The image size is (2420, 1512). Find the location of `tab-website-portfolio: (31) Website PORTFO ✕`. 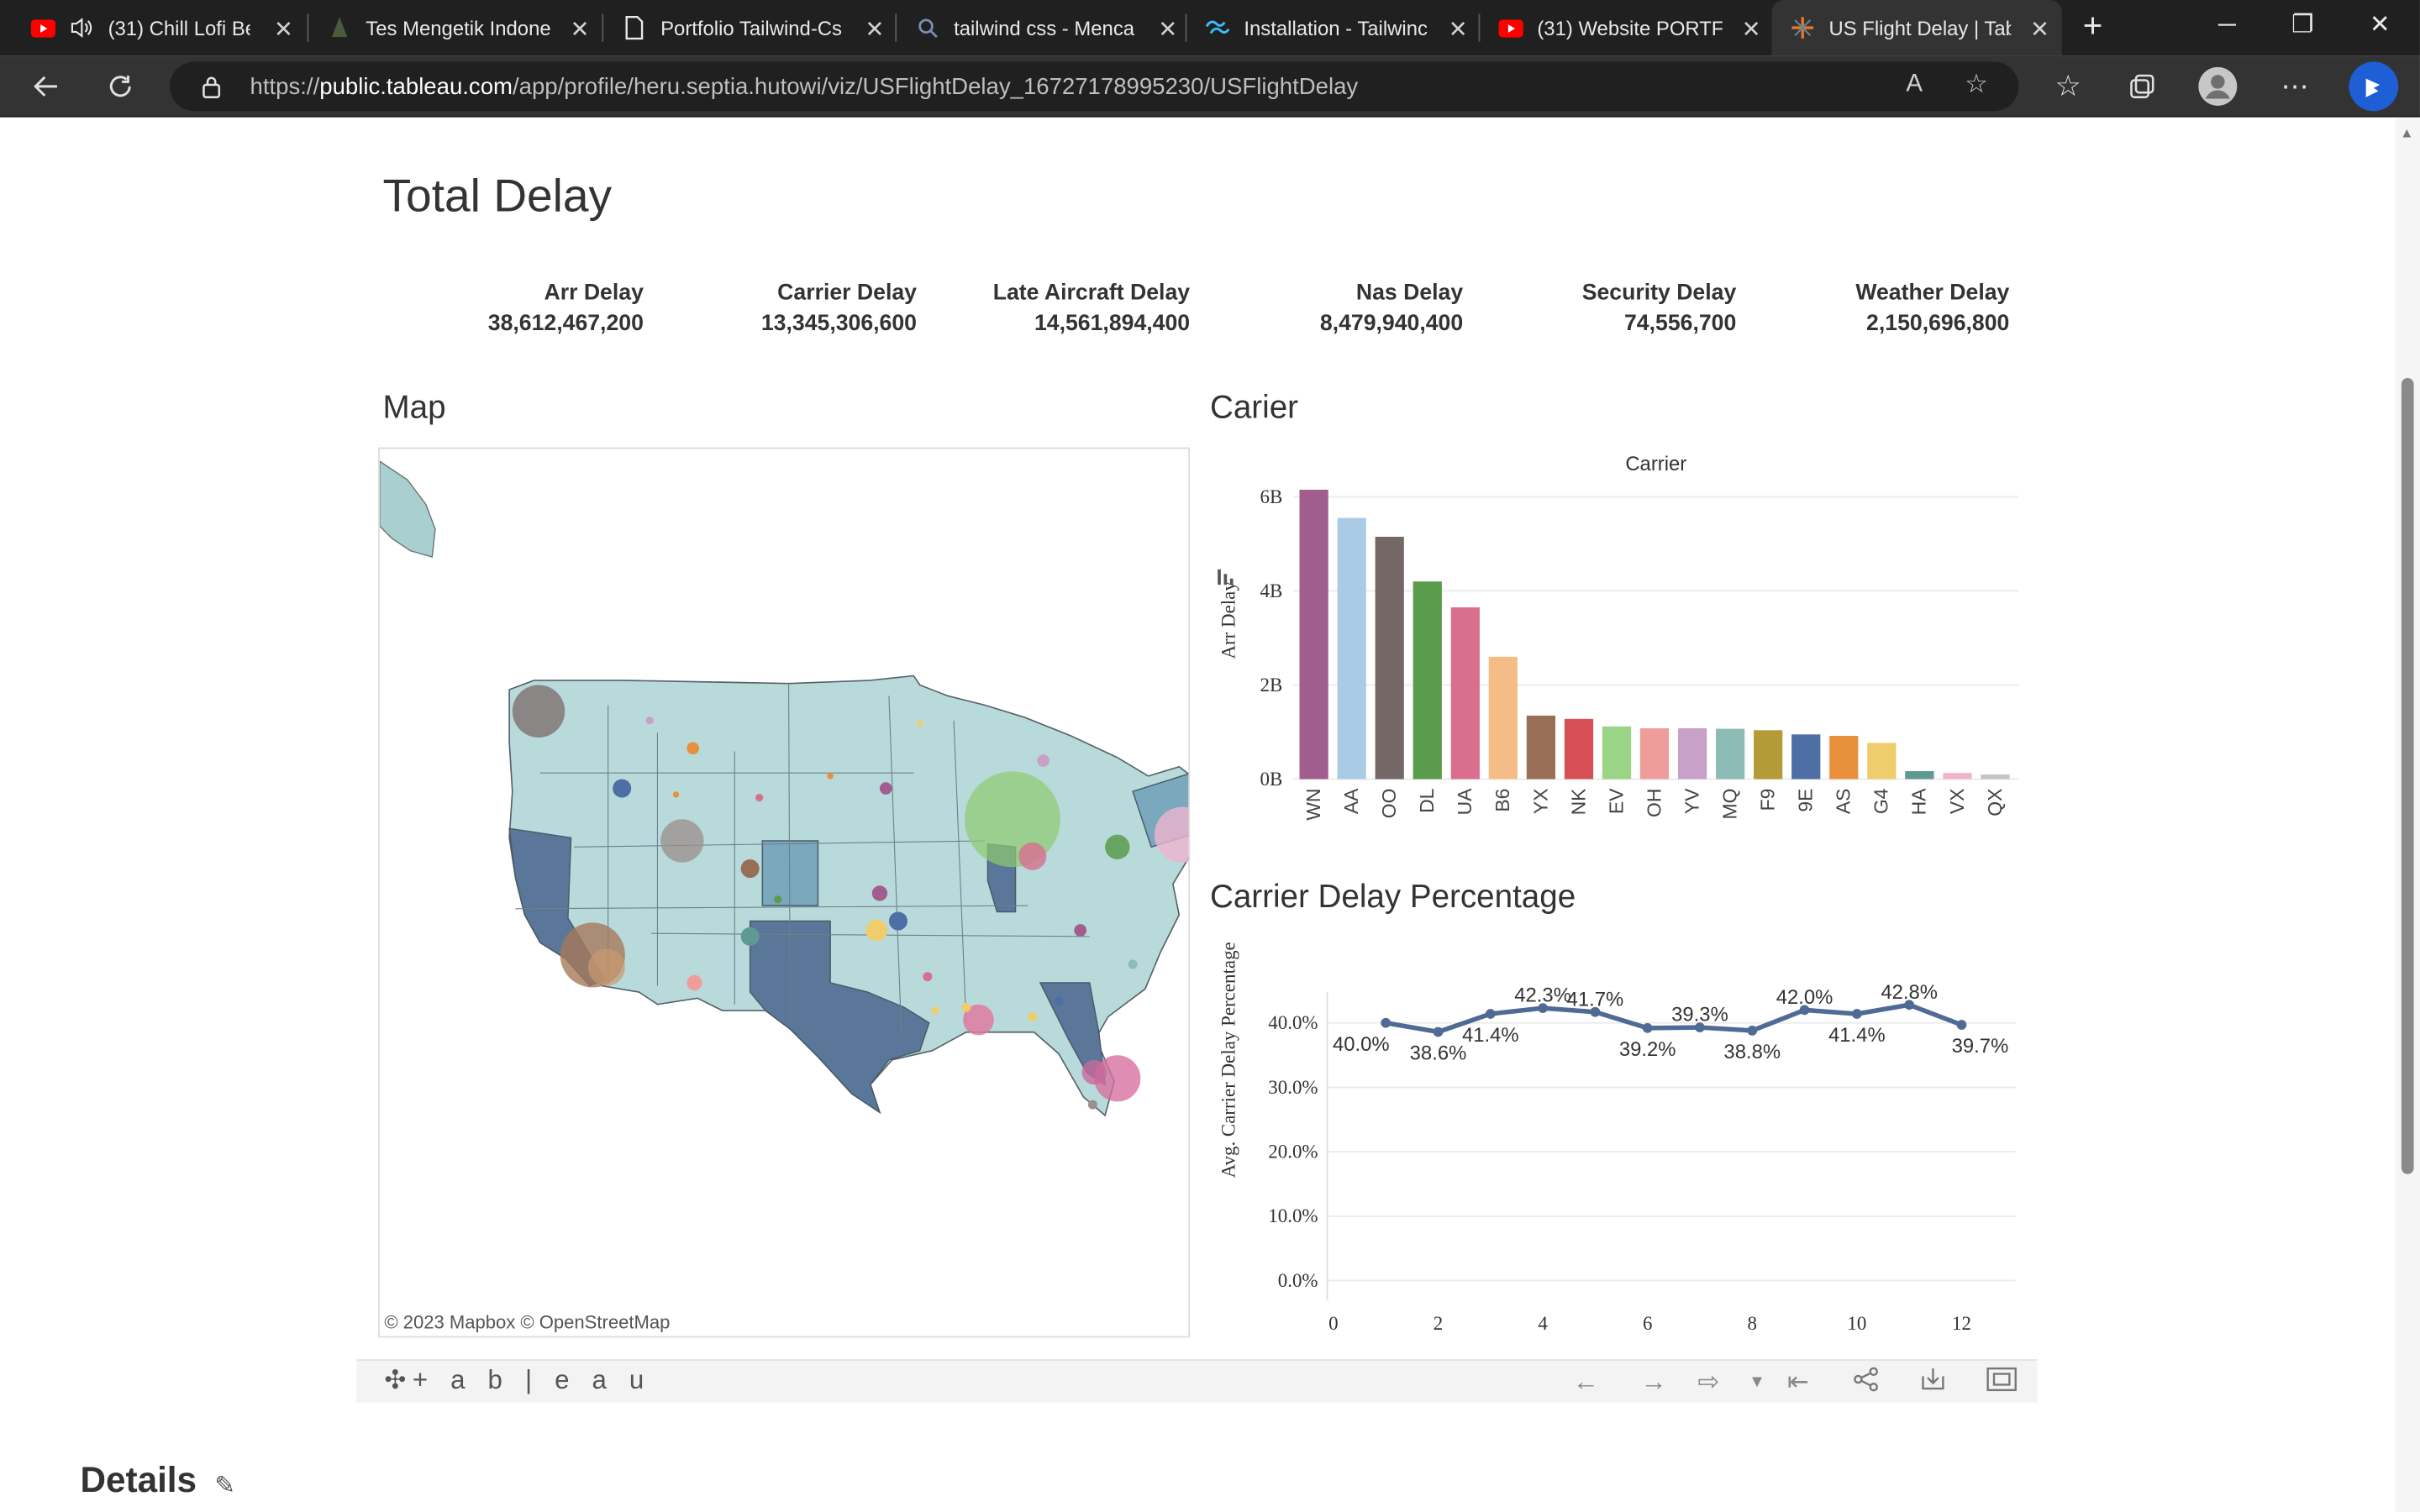

tab-website-portfolio: (31) Website PORTFO ✕ is located at coordinates (1626, 27).